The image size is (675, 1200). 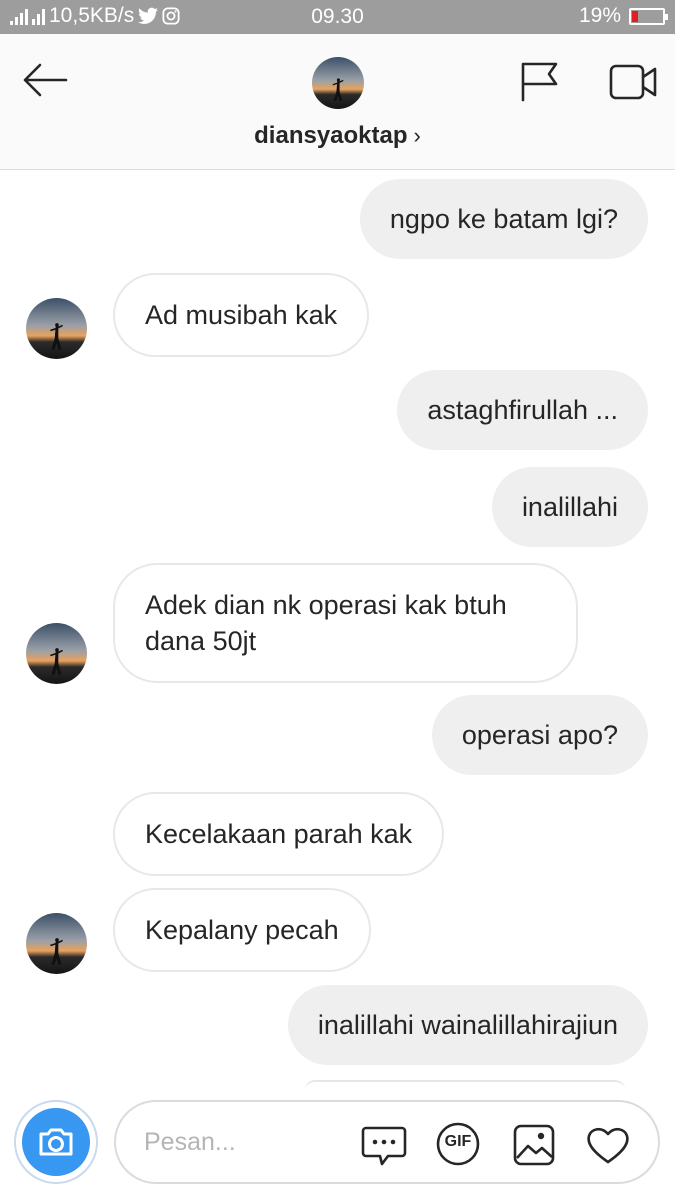 What do you see at coordinates (539, 735) in the screenshot?
I see `message-outgoing: operasi apo?` at bounding box center [539, 735].